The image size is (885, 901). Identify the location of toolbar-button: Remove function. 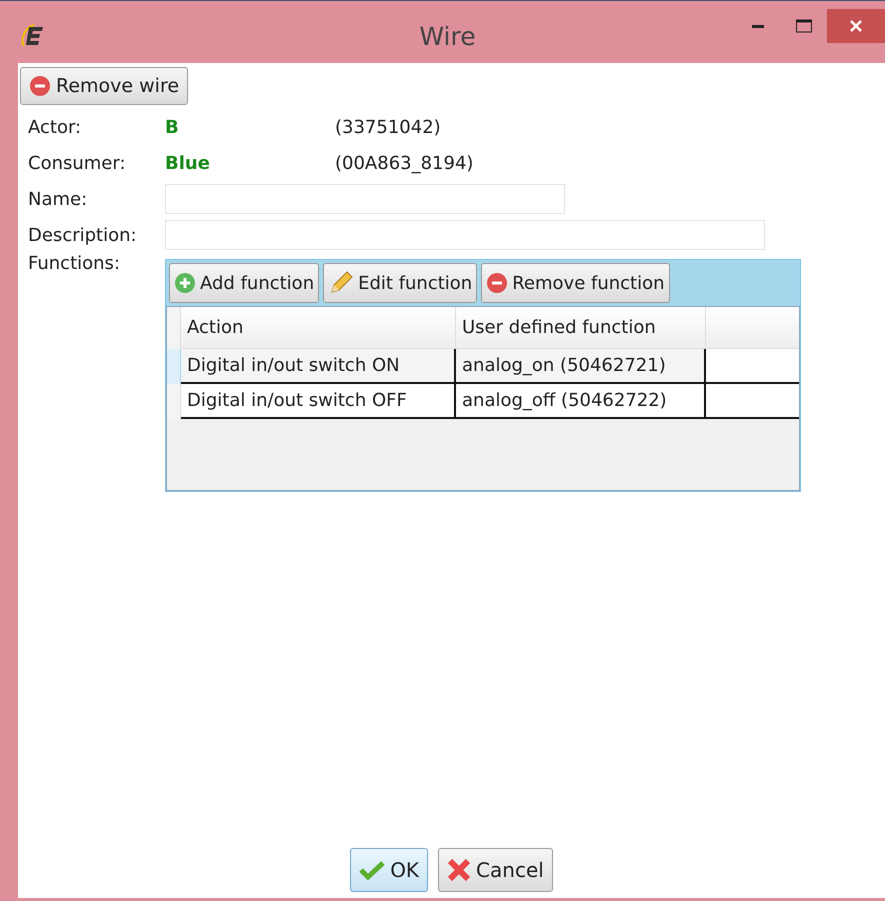
(575, 283).